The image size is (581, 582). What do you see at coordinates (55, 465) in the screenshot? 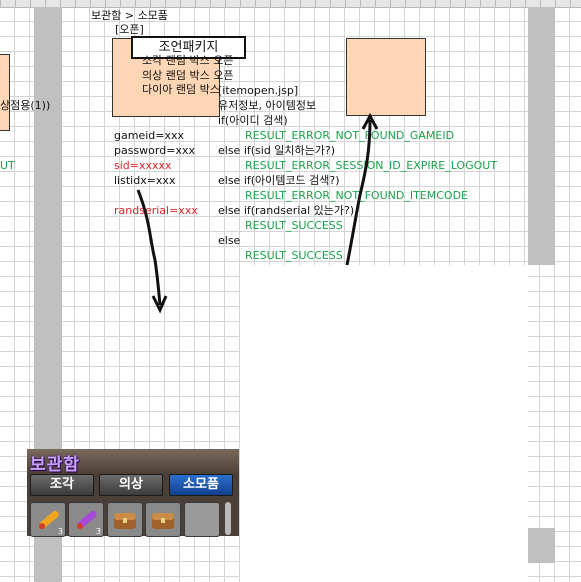
I see `panel-title: 보관함` at bounding box center [55, 465].